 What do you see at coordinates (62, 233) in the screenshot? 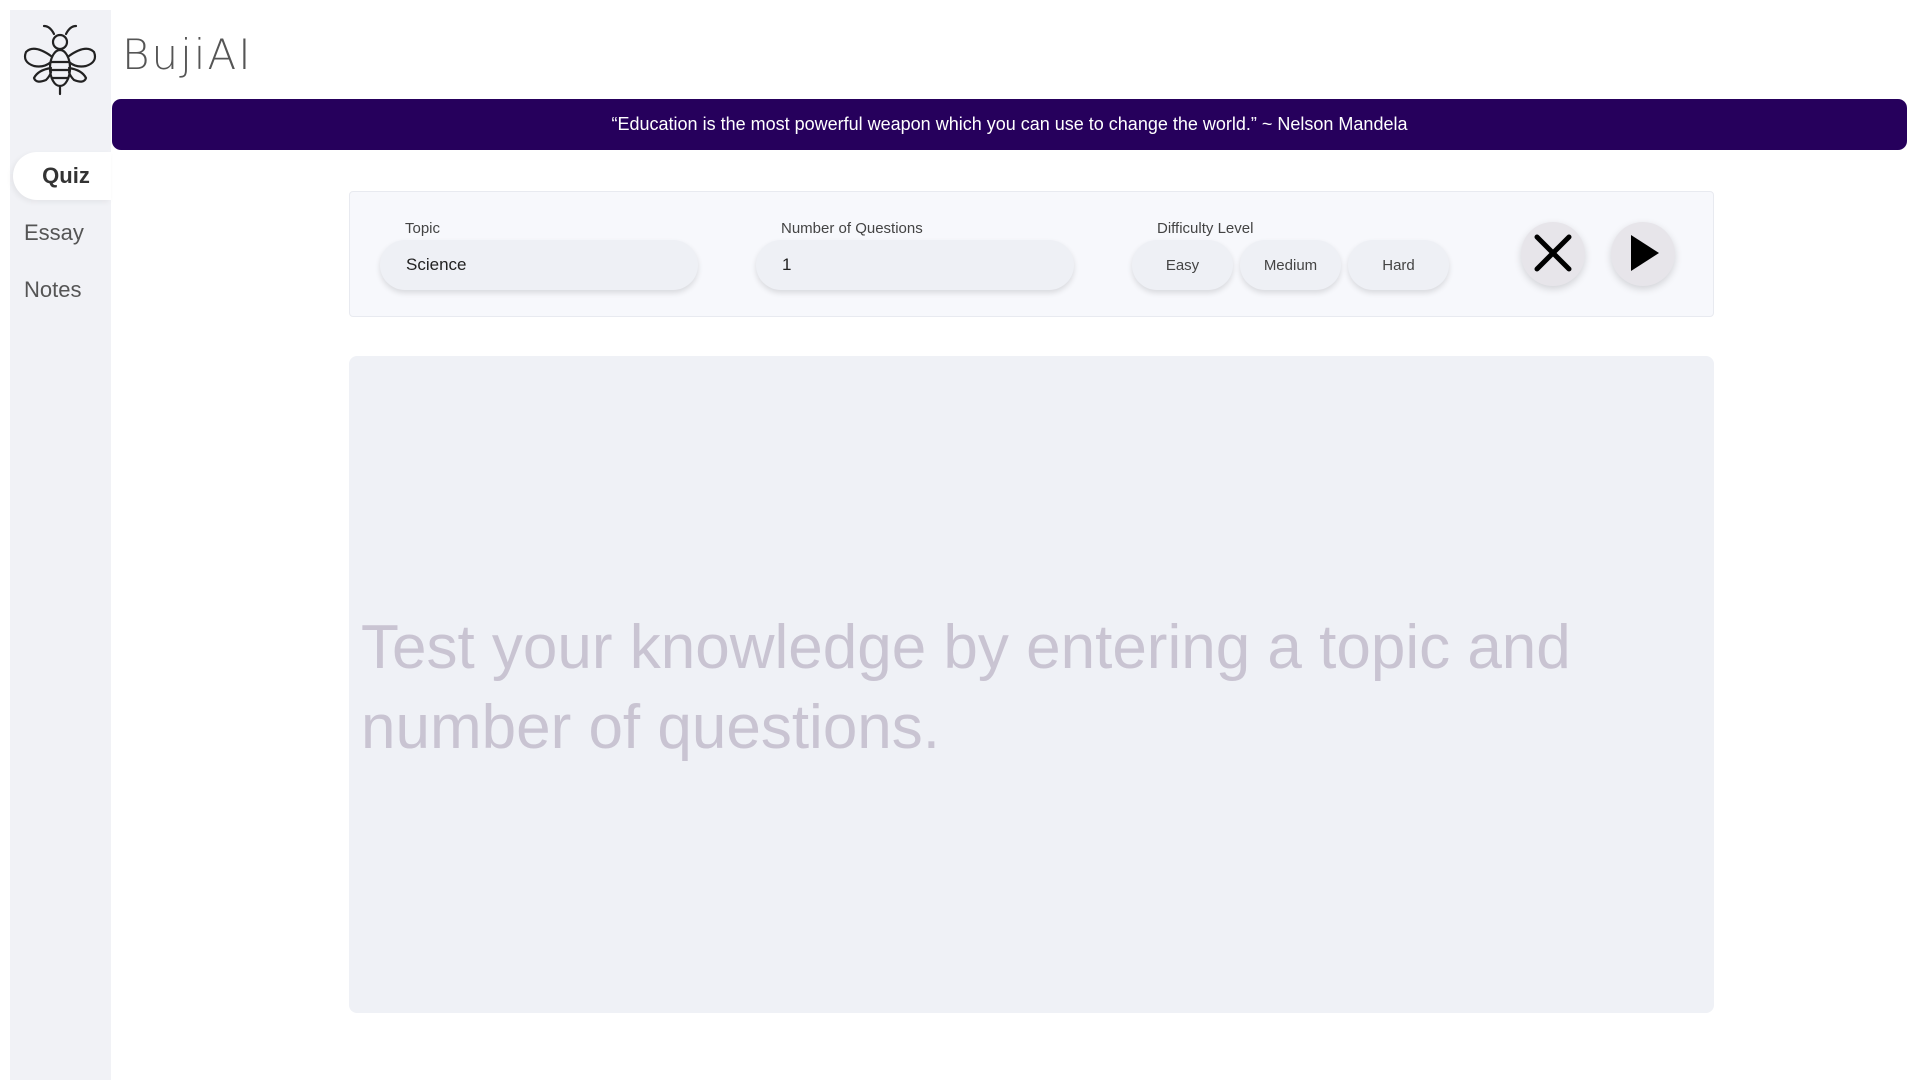
I see `sidebar-item-essay: Essay` at bounding box center [62, 233].